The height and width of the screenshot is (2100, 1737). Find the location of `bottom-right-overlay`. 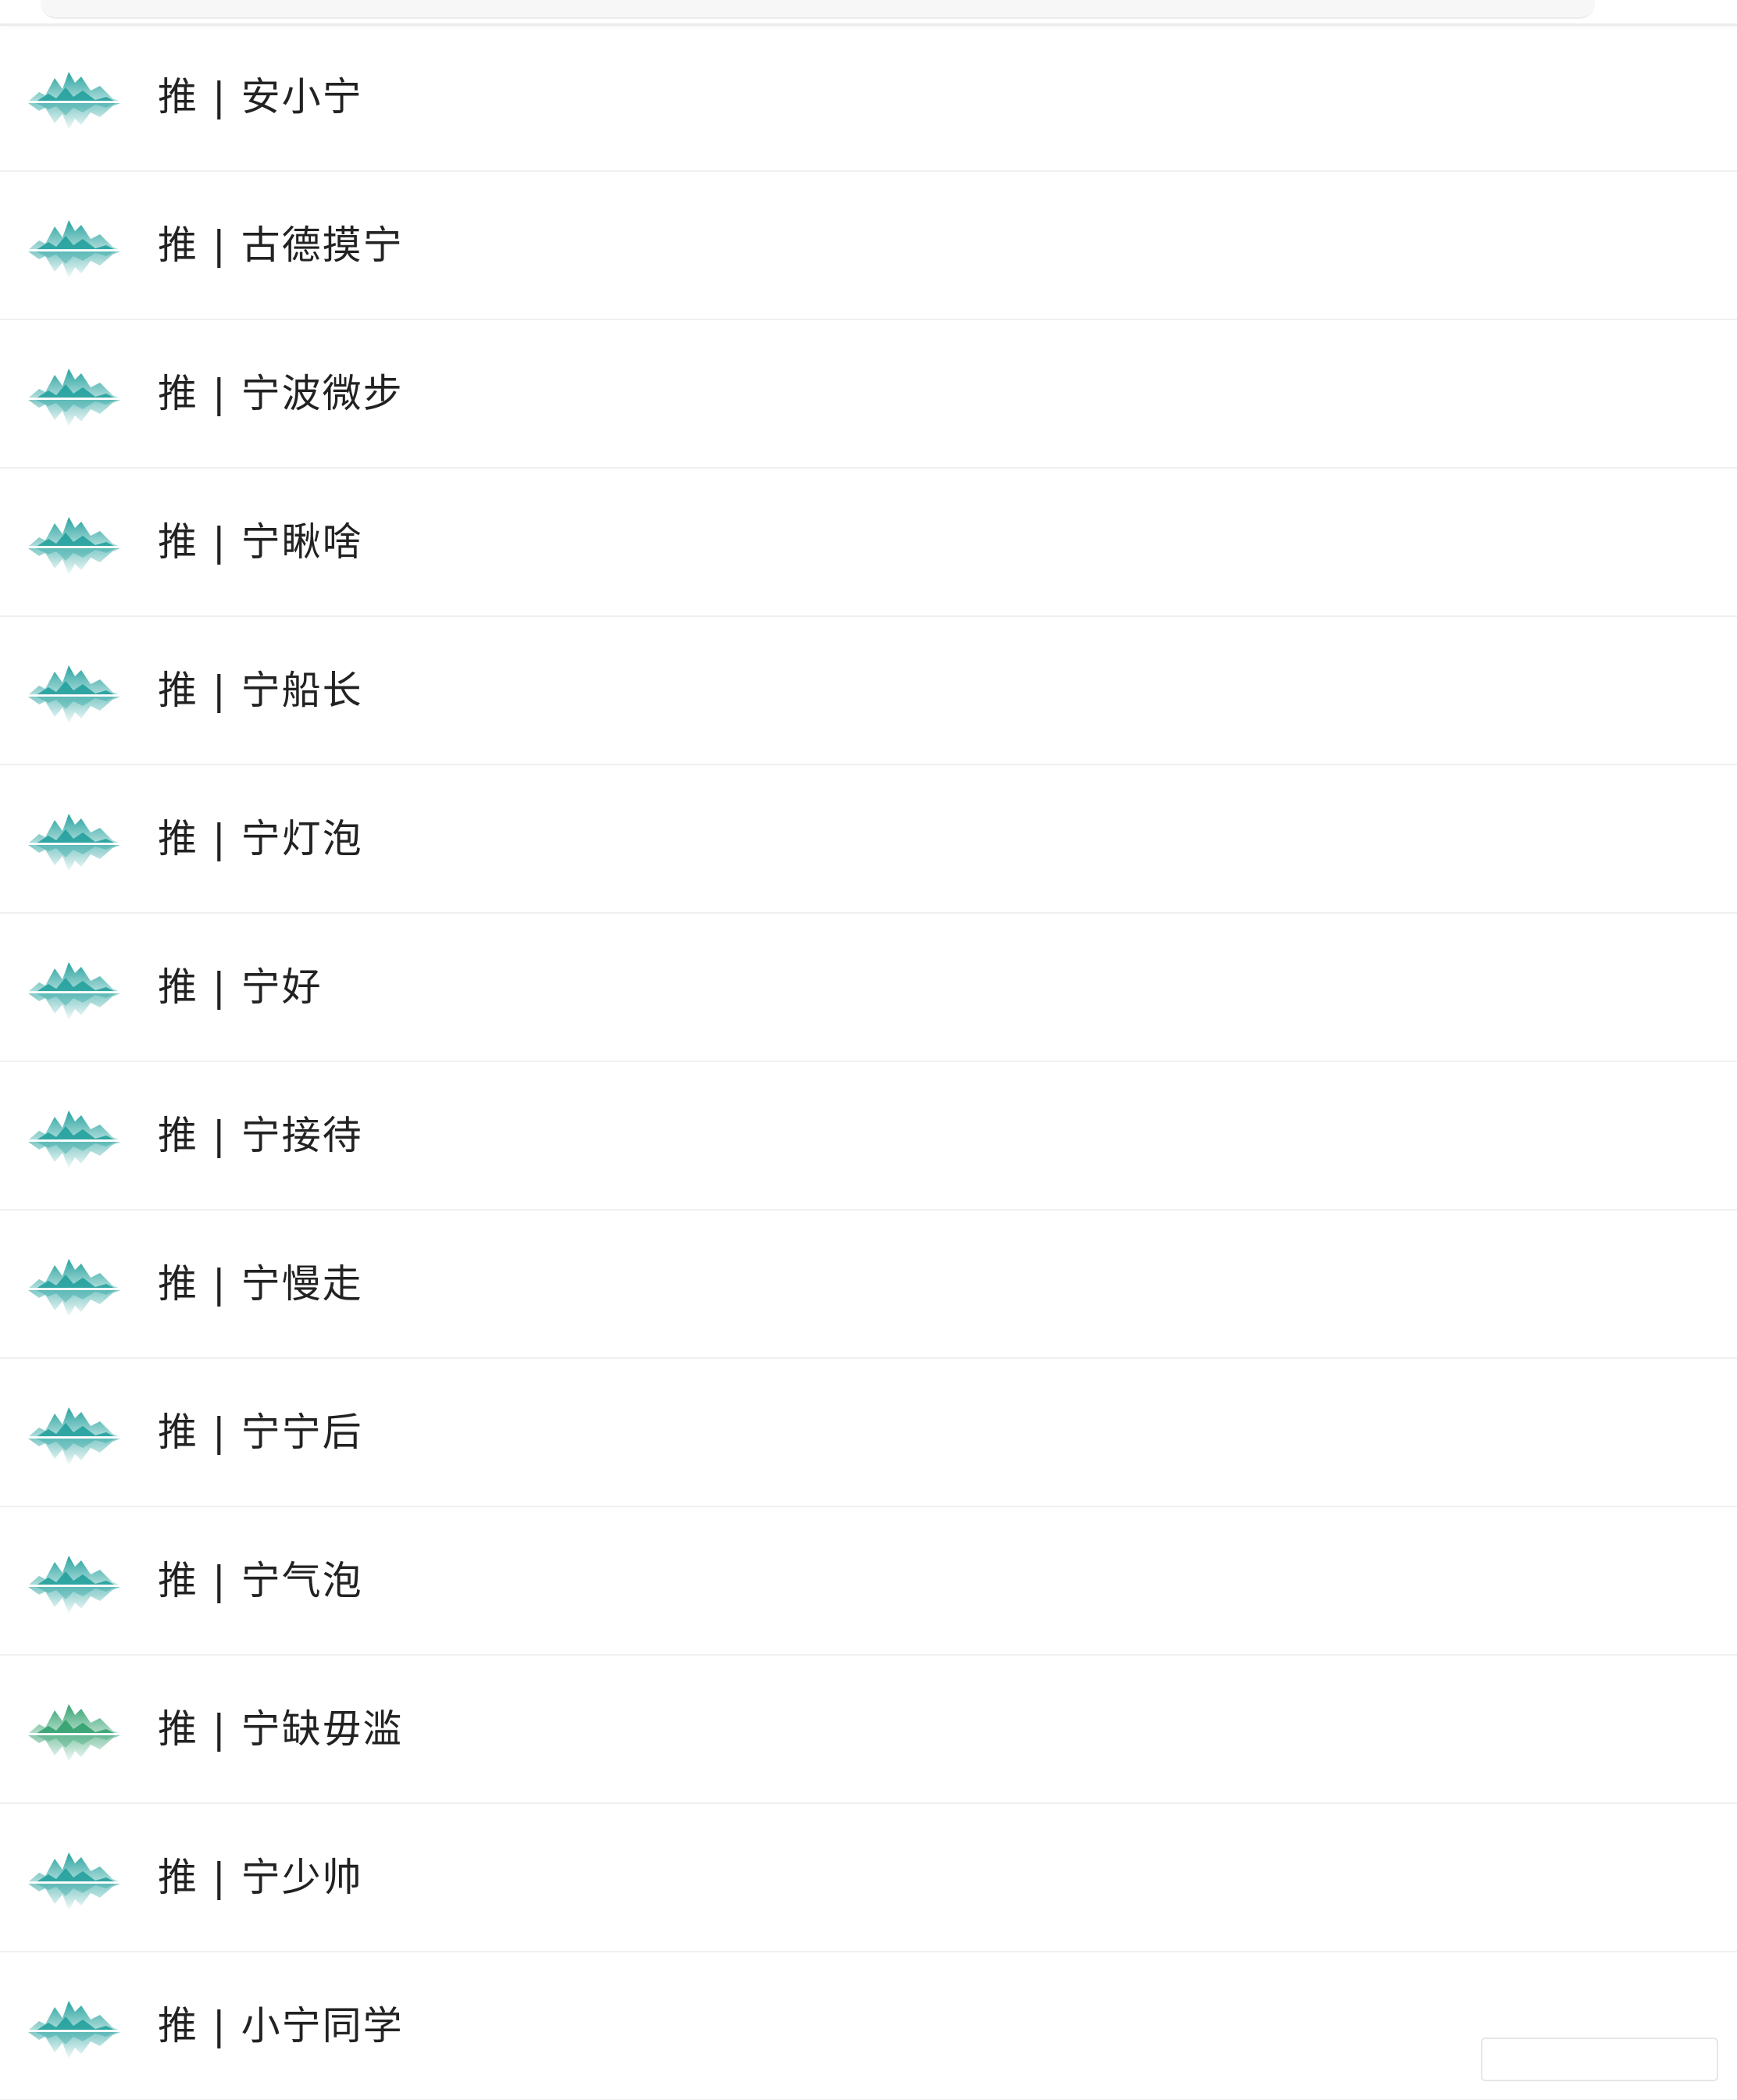

bottom-right-overlay is located at coordinates (1599, 2059).